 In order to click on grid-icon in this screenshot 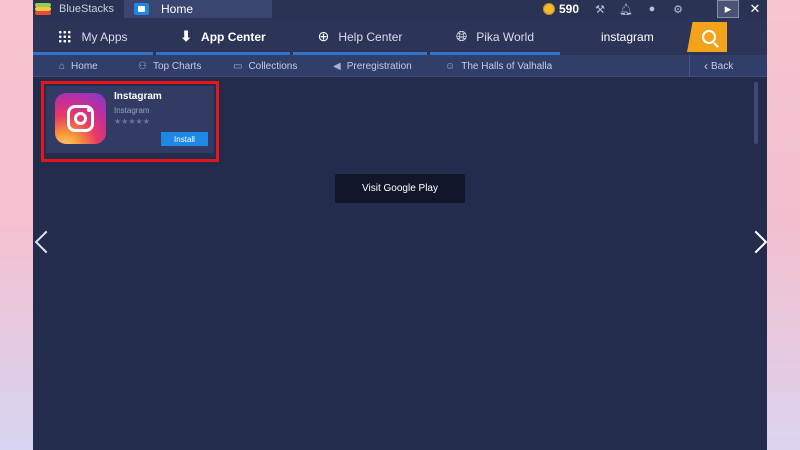, I will do `click(65, 36)`.